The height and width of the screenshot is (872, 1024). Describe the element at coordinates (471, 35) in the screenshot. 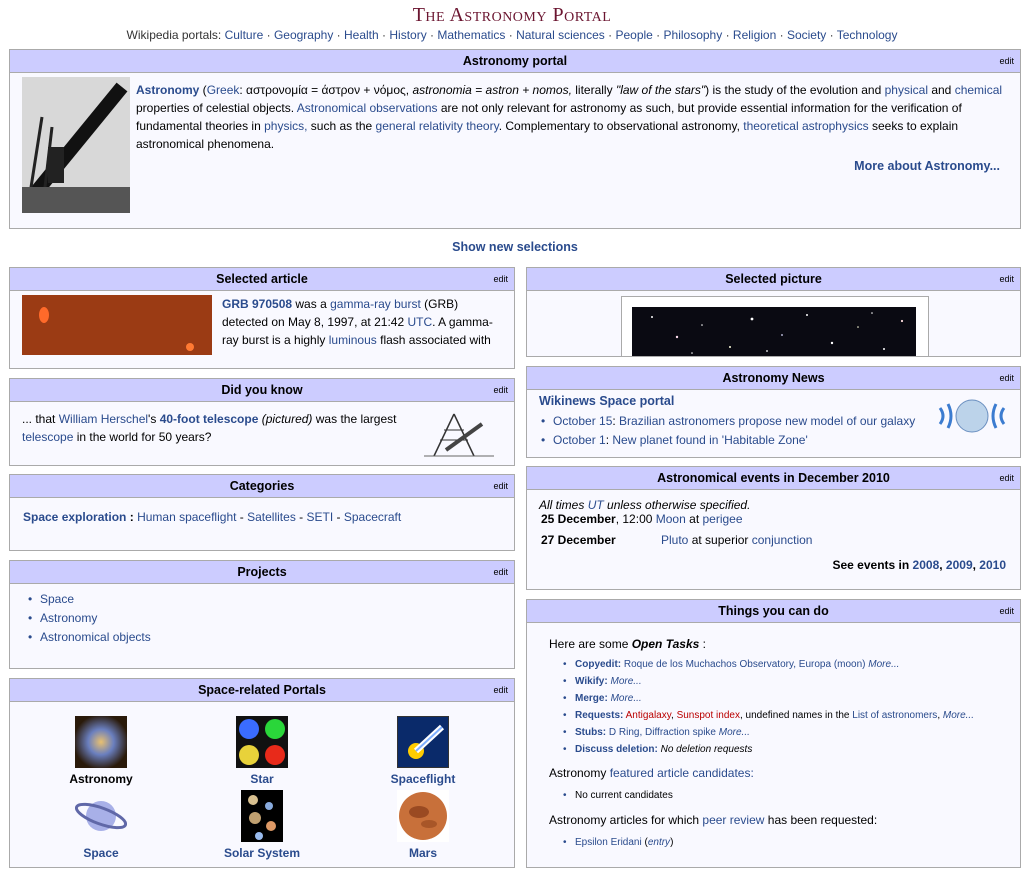

I see `portal-link-mathematics: Mathematics` at that location.